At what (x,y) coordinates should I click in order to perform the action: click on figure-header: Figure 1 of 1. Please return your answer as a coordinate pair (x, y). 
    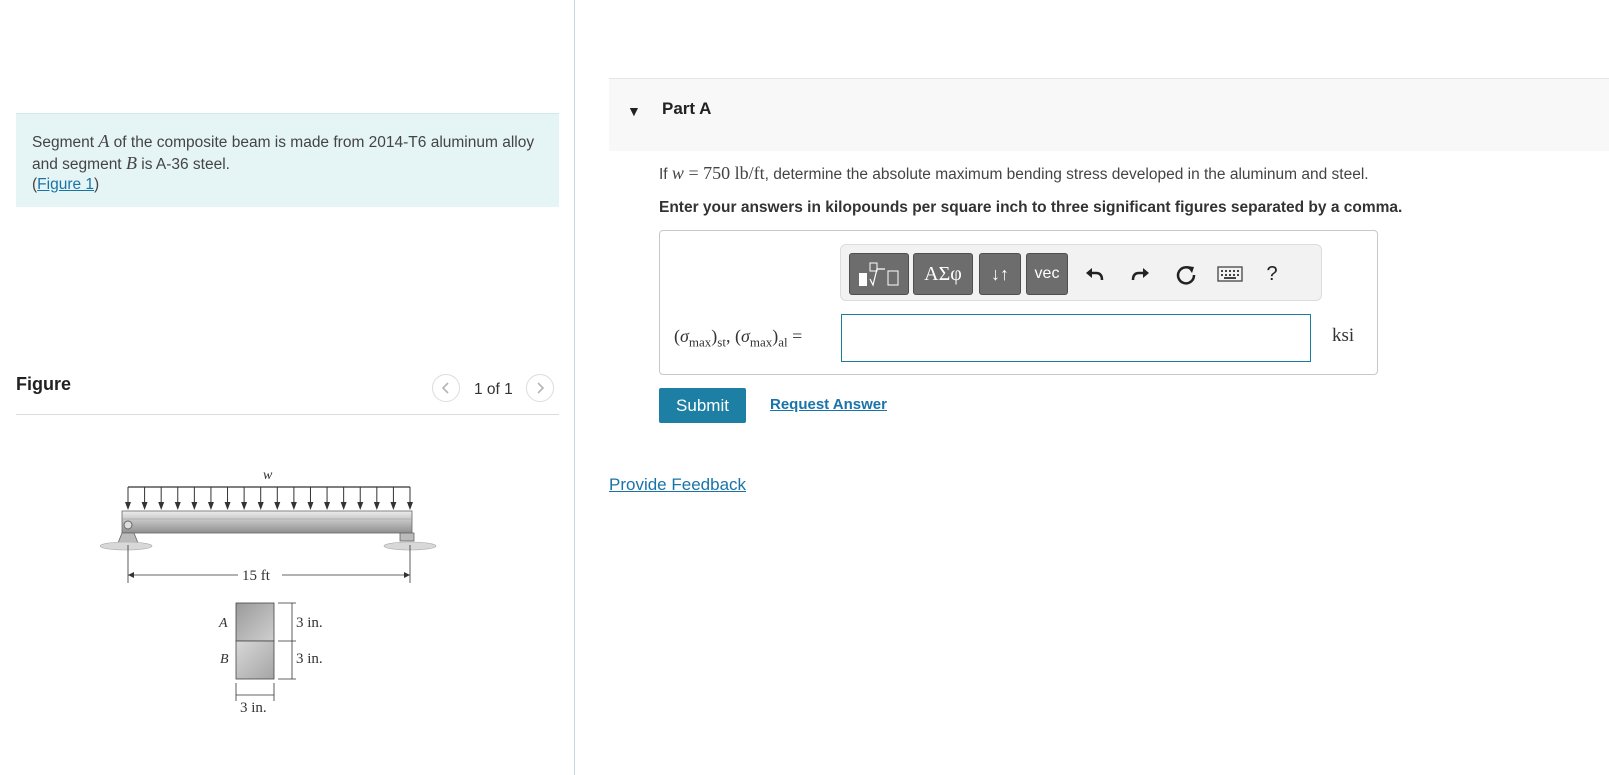
    Looking at the image, I should click on (287, 392).